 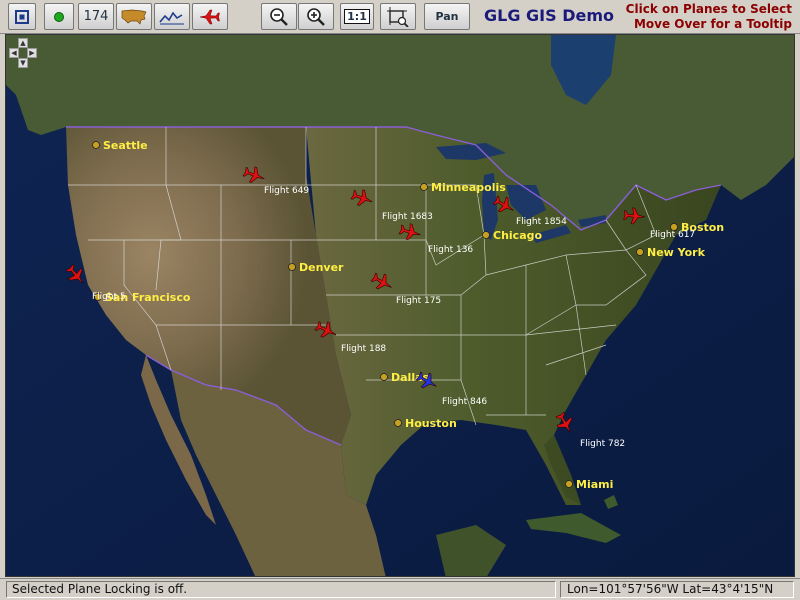 I want to click on plane-count: 174, so click(x=96, y=16).